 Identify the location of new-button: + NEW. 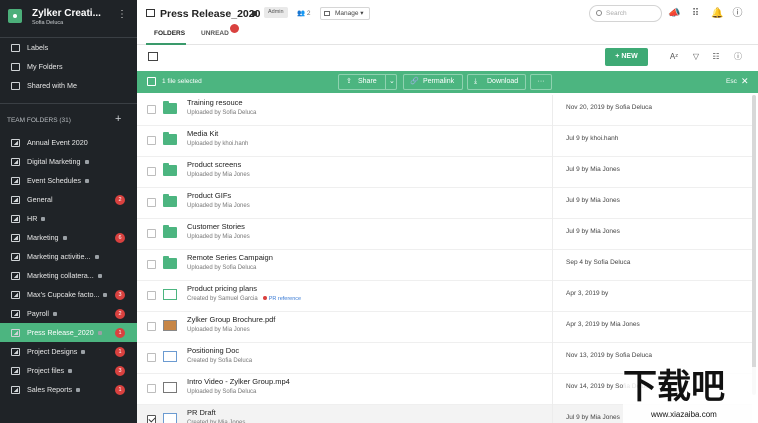
(626, 57).